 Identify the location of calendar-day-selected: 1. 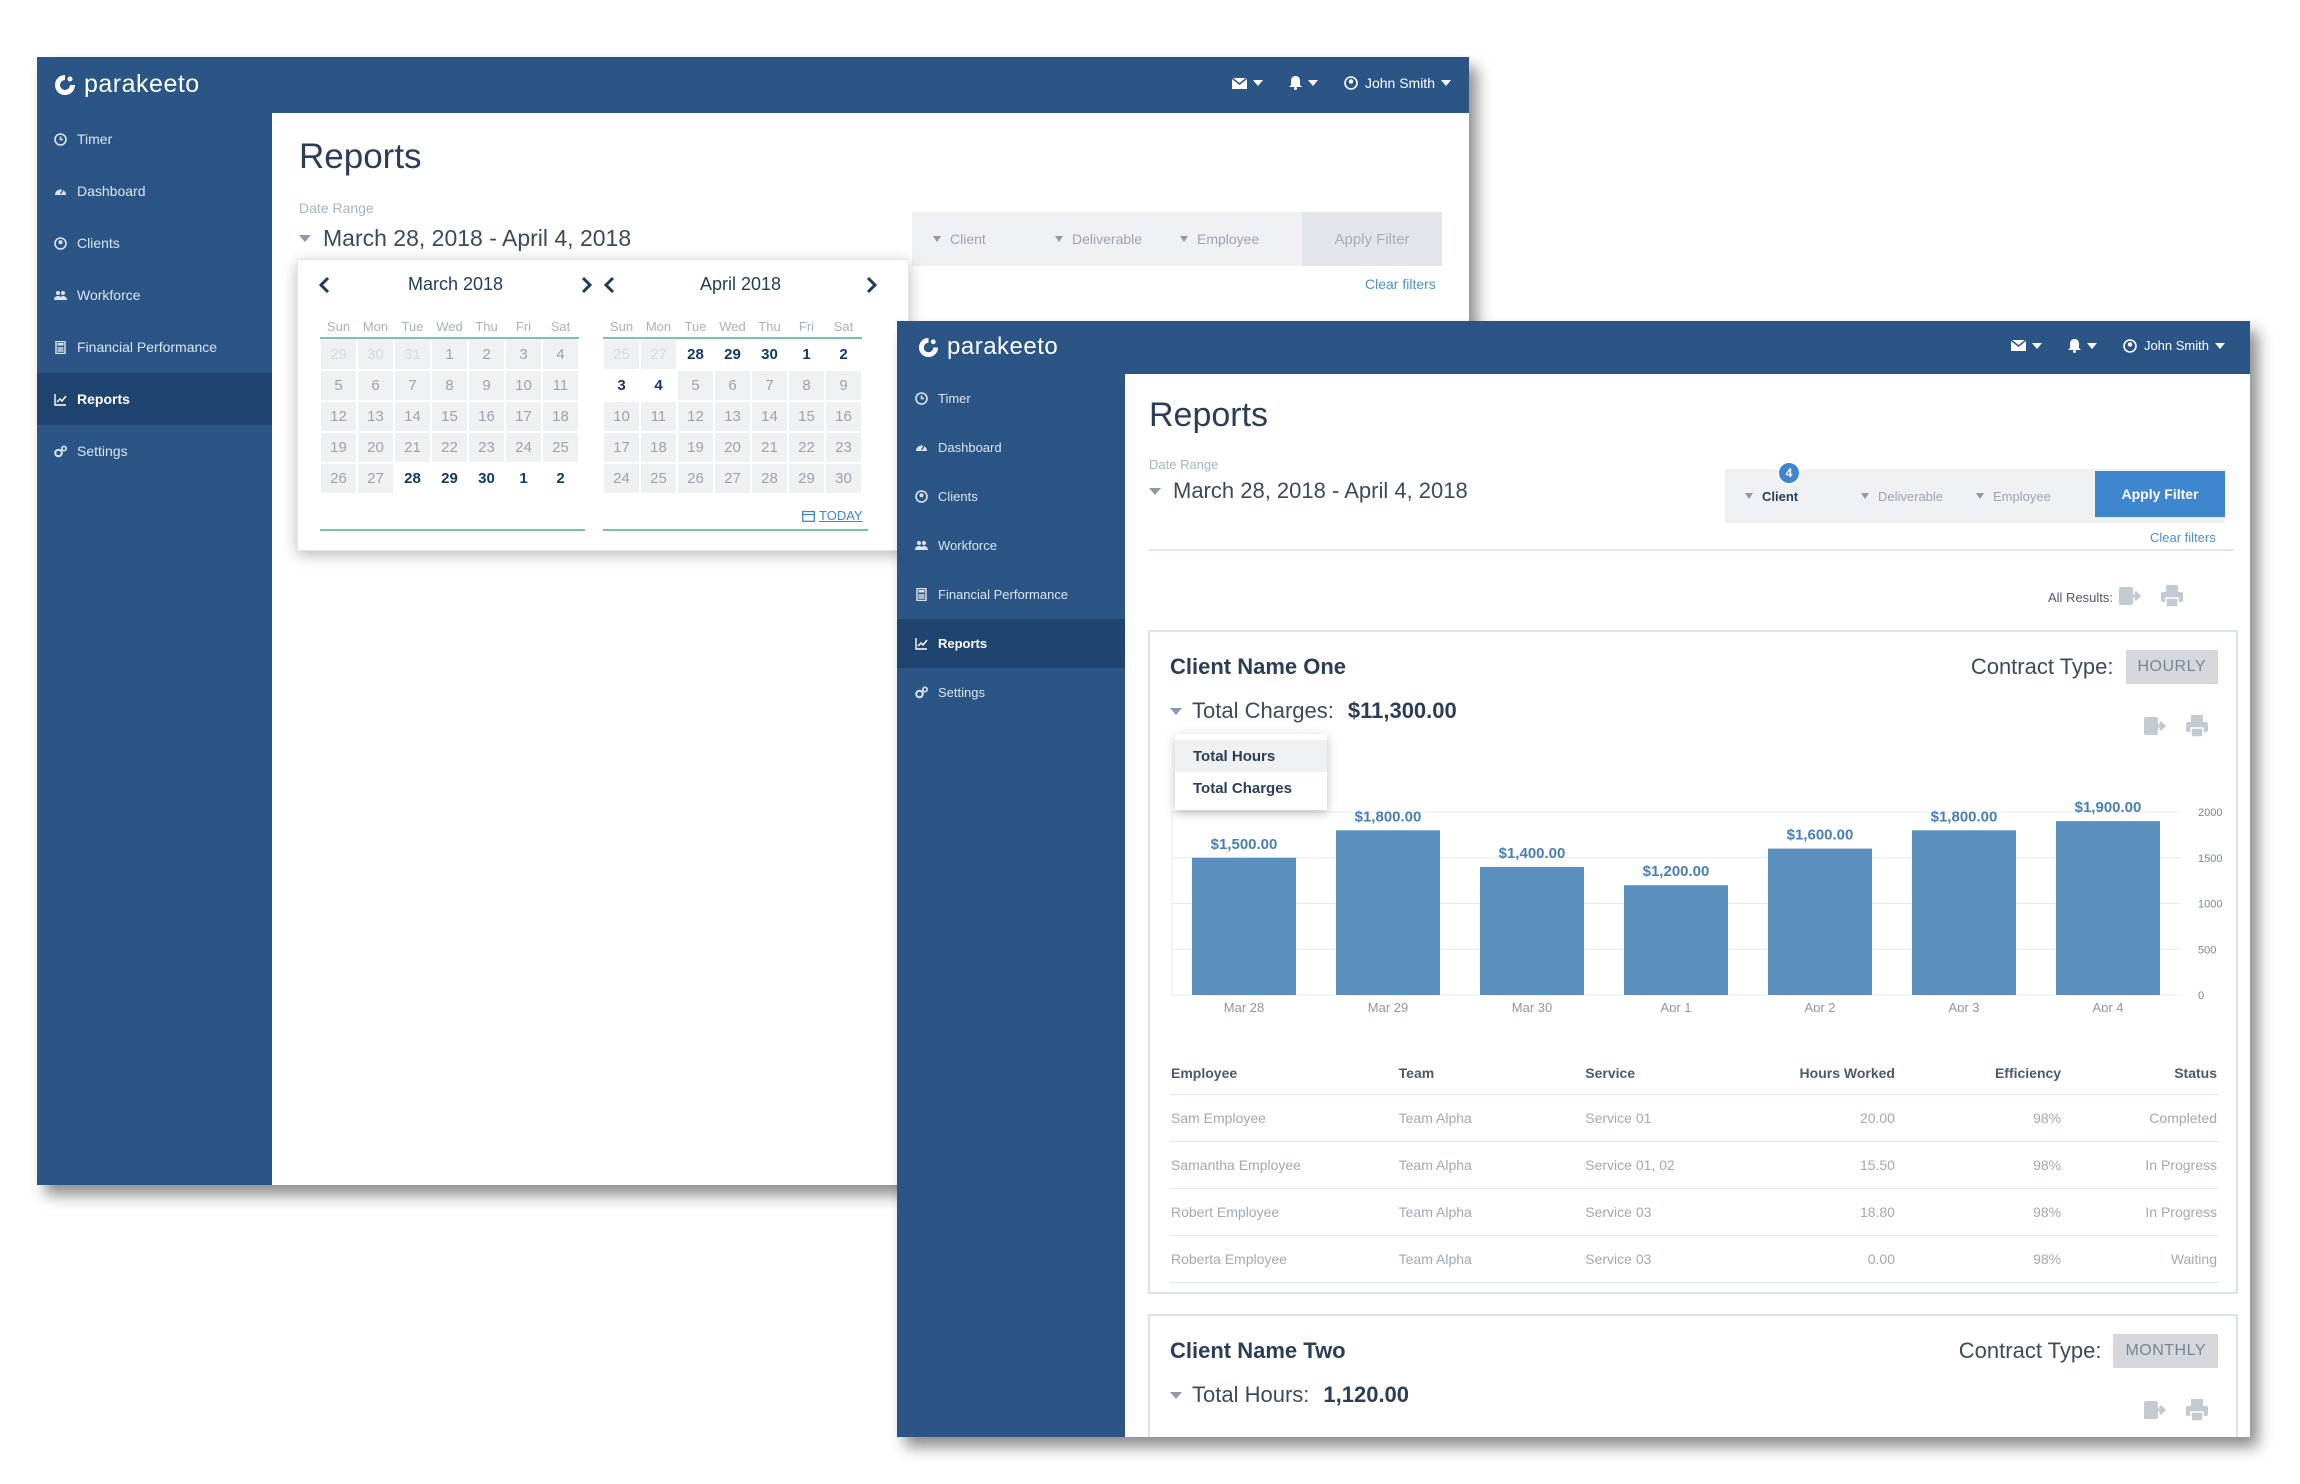
(523, 478).